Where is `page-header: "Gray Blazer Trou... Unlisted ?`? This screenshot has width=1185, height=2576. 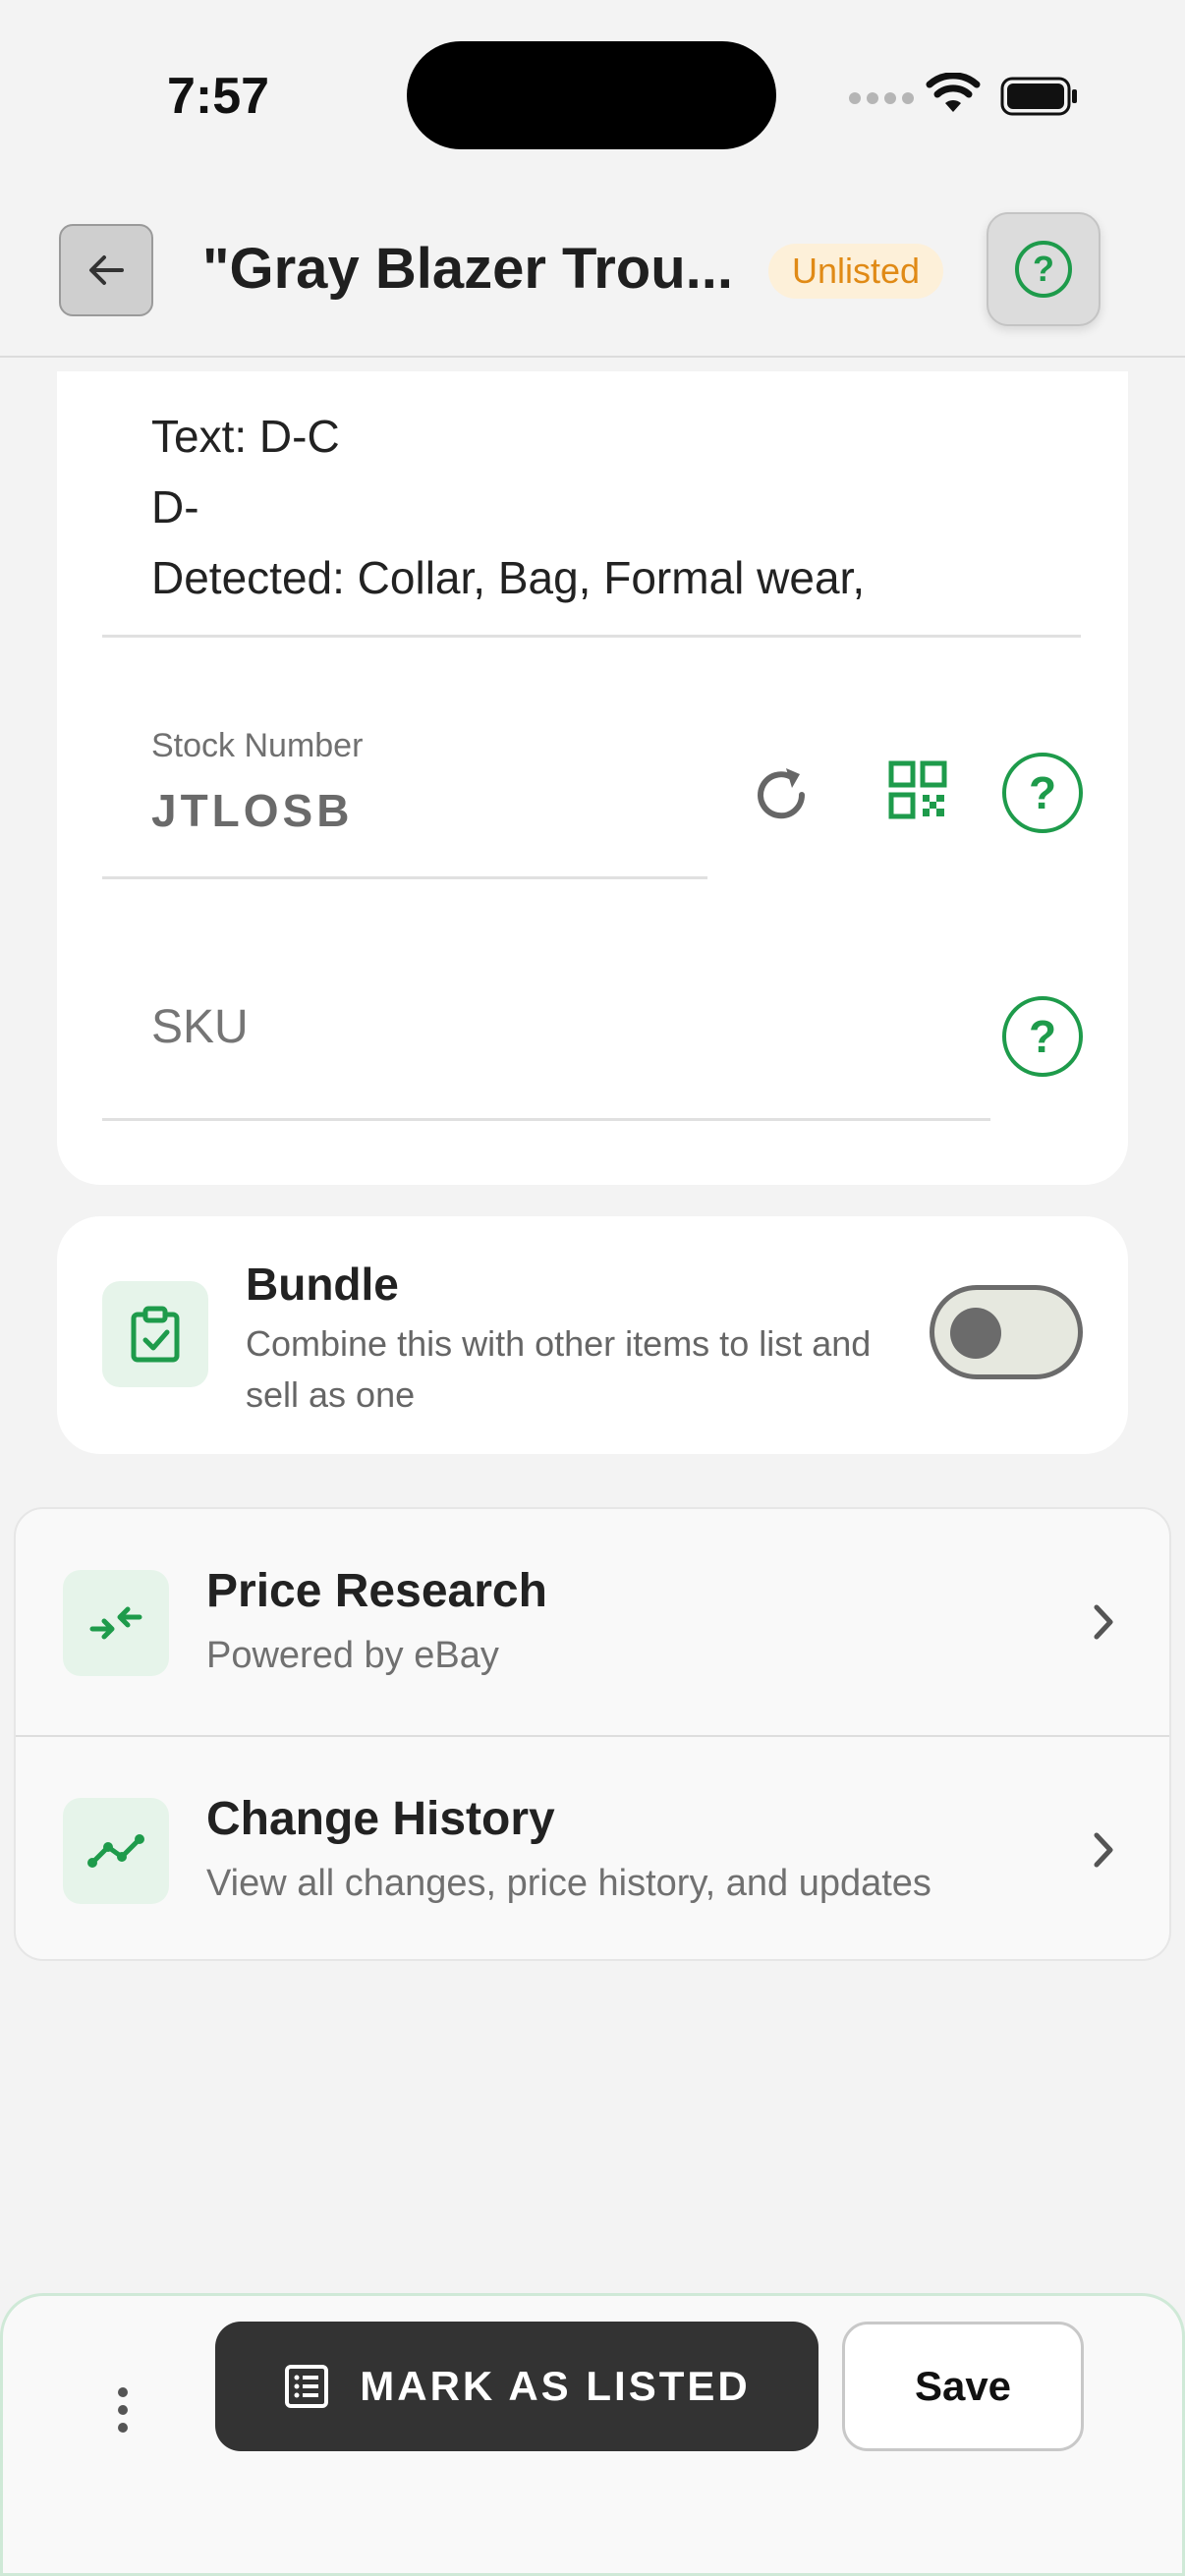
page-header: "Gray Blazer Trou... Unlisted ? is located at coordinates (592, 277).